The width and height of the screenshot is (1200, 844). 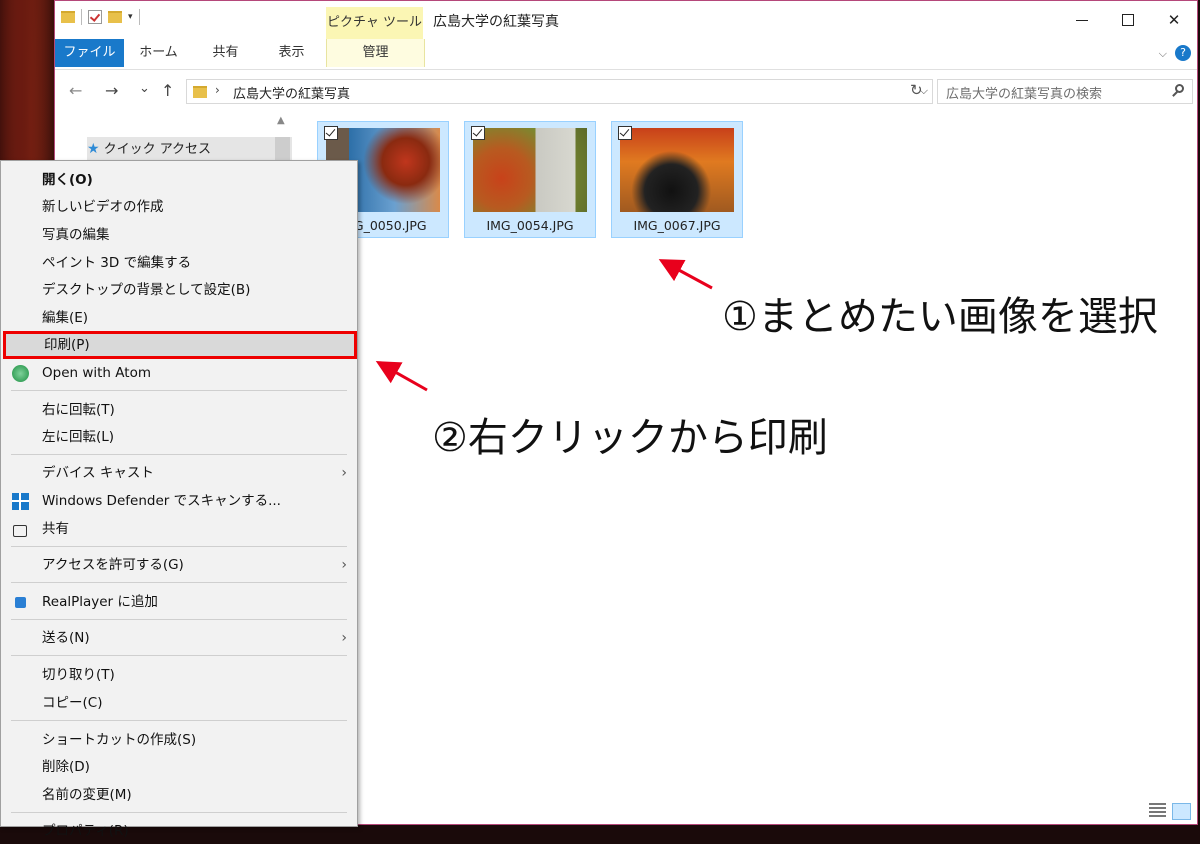 I want to click on menu-item-label: ショートカットの作成(S), so click(x=119, y=740).